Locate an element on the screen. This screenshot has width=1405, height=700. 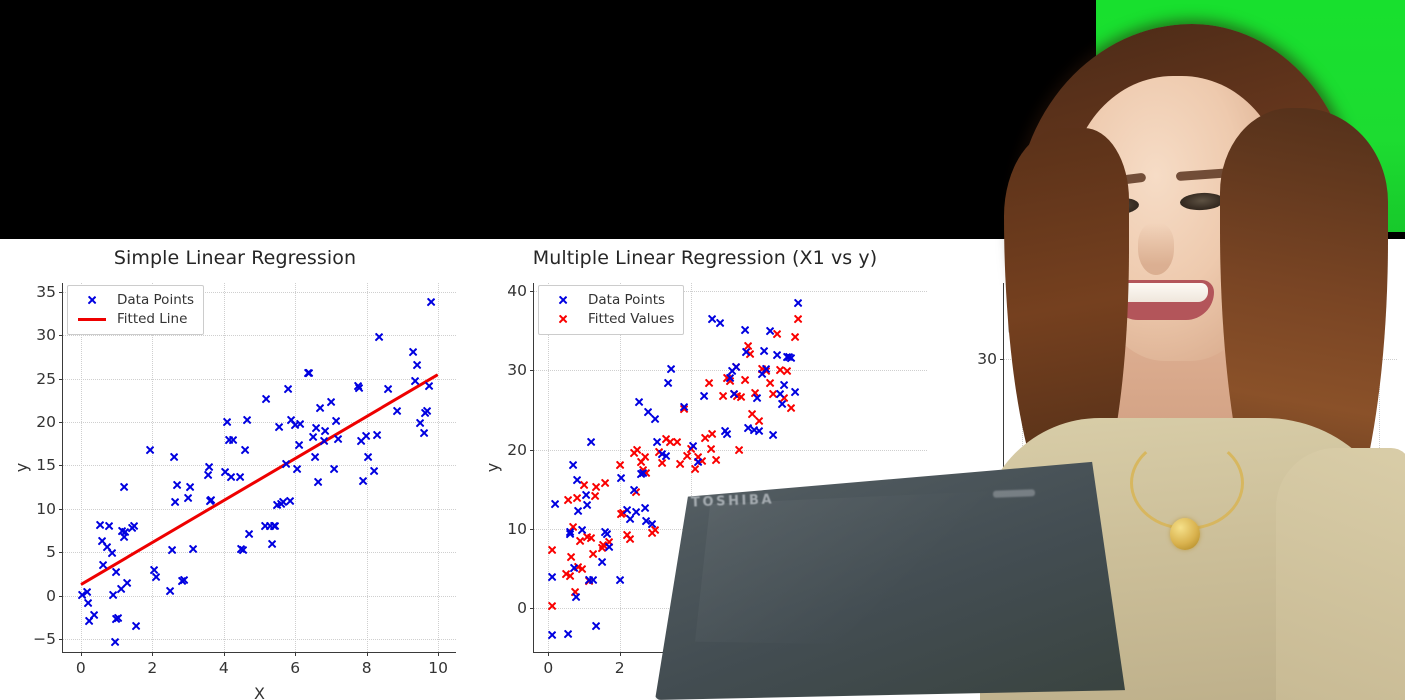
chart-1-y-axis-label: y is located at coordinates (22, 467).